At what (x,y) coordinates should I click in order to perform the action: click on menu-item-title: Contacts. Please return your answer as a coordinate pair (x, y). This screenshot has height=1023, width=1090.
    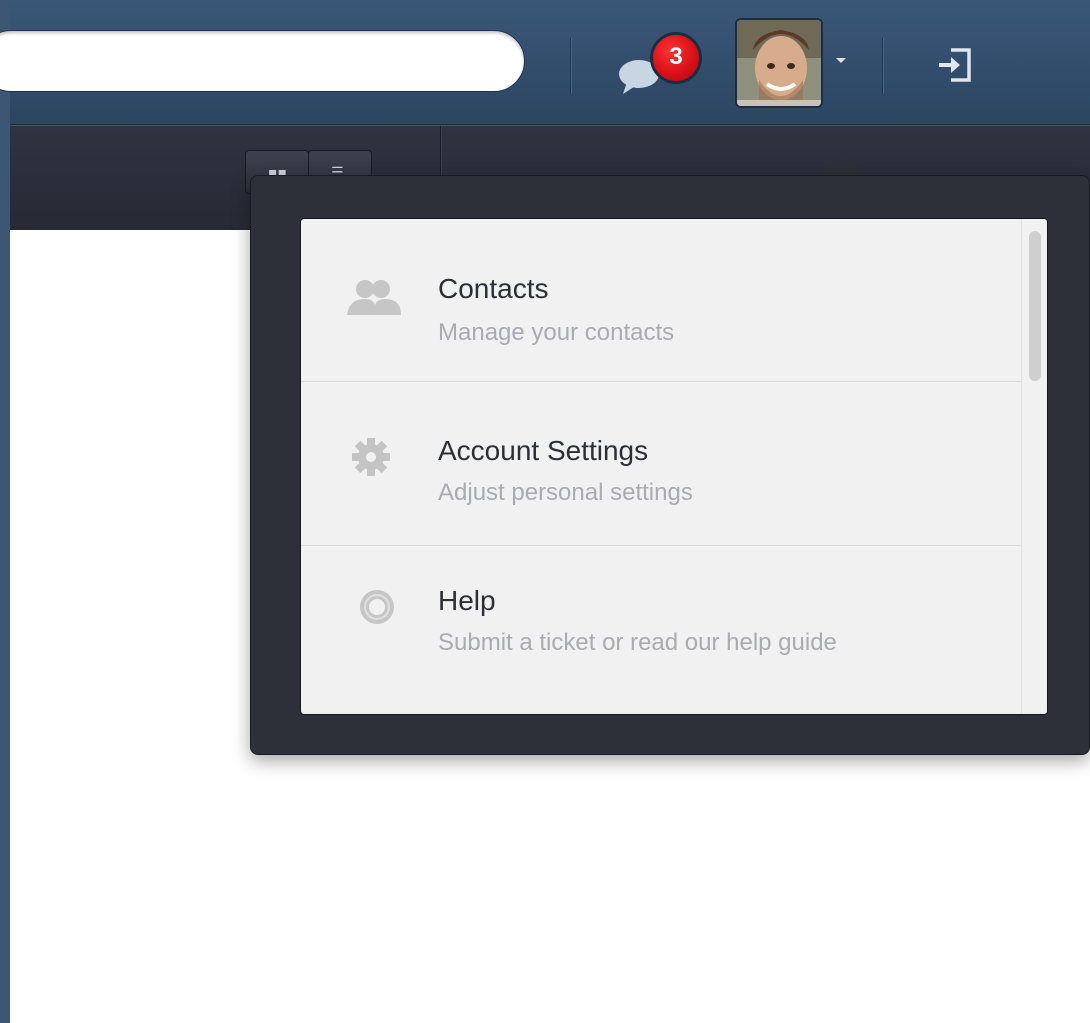
    Looking at the image, I should click on (493, 288).